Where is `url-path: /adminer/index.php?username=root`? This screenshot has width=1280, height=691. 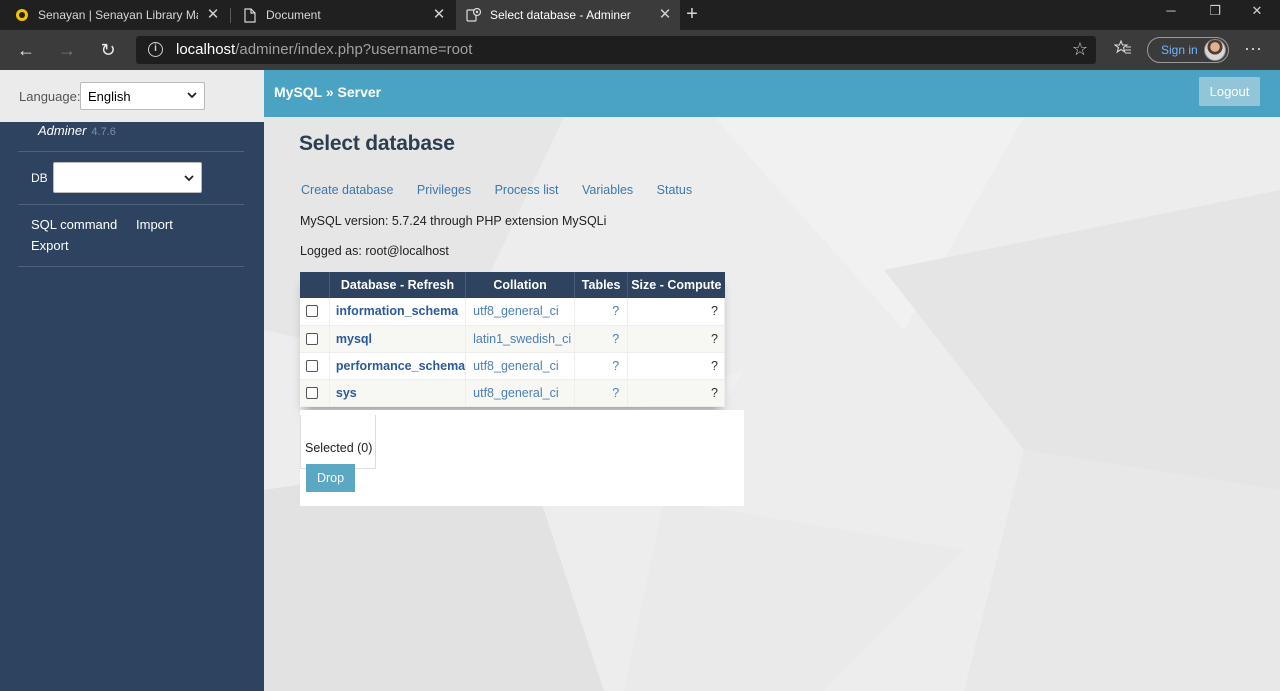
url-path: /adminer/index.php?username=root is located at coordinates (354, 49).